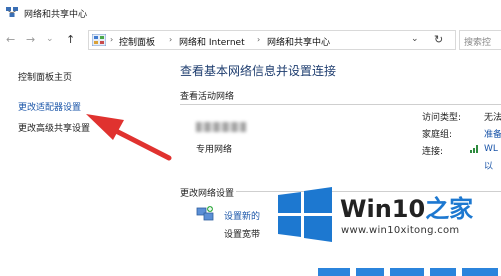 This screenshot has height=276, width=501. I want to click on connection-label: 连接:, so click(433, 152).